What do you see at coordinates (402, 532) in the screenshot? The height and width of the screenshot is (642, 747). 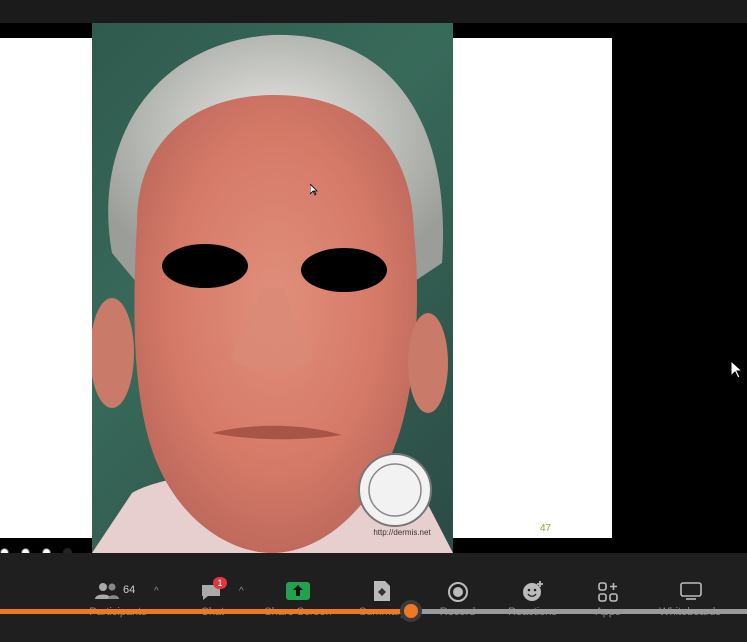 I see `dermis-watermark: http://dermis.net` at bounding box center [402, 532].